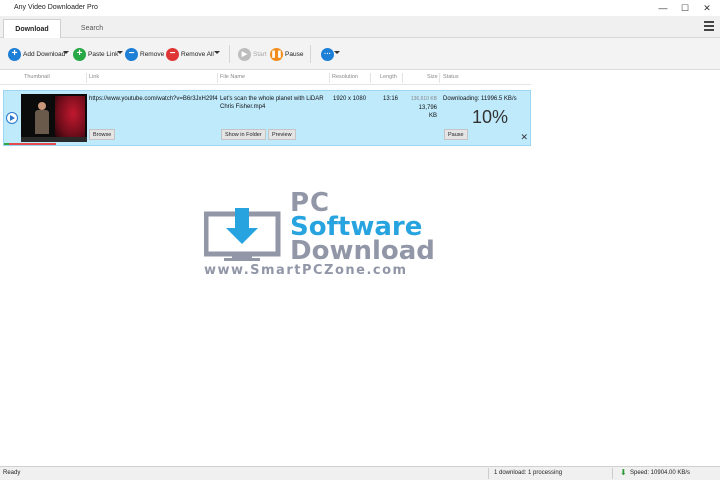 The height and width of the screenshot is (480, 720). What do you see at coordinates (427, 112) in the screenshot?
I see `download-size-total: 13,796 KB` at bounding box center [427, 112].